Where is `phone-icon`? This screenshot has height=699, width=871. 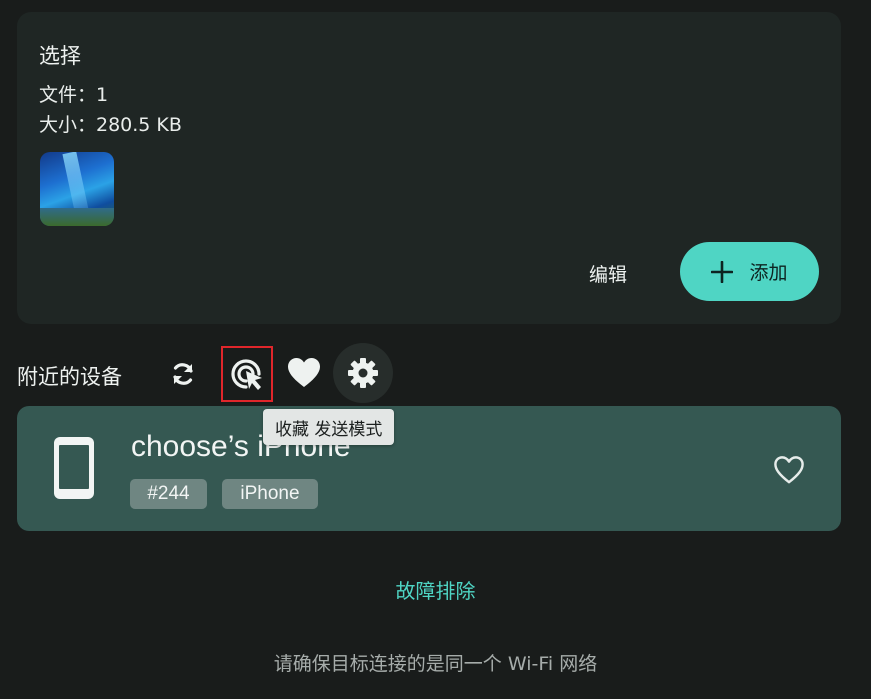
phone-icon is located at coordinates (74, 468).